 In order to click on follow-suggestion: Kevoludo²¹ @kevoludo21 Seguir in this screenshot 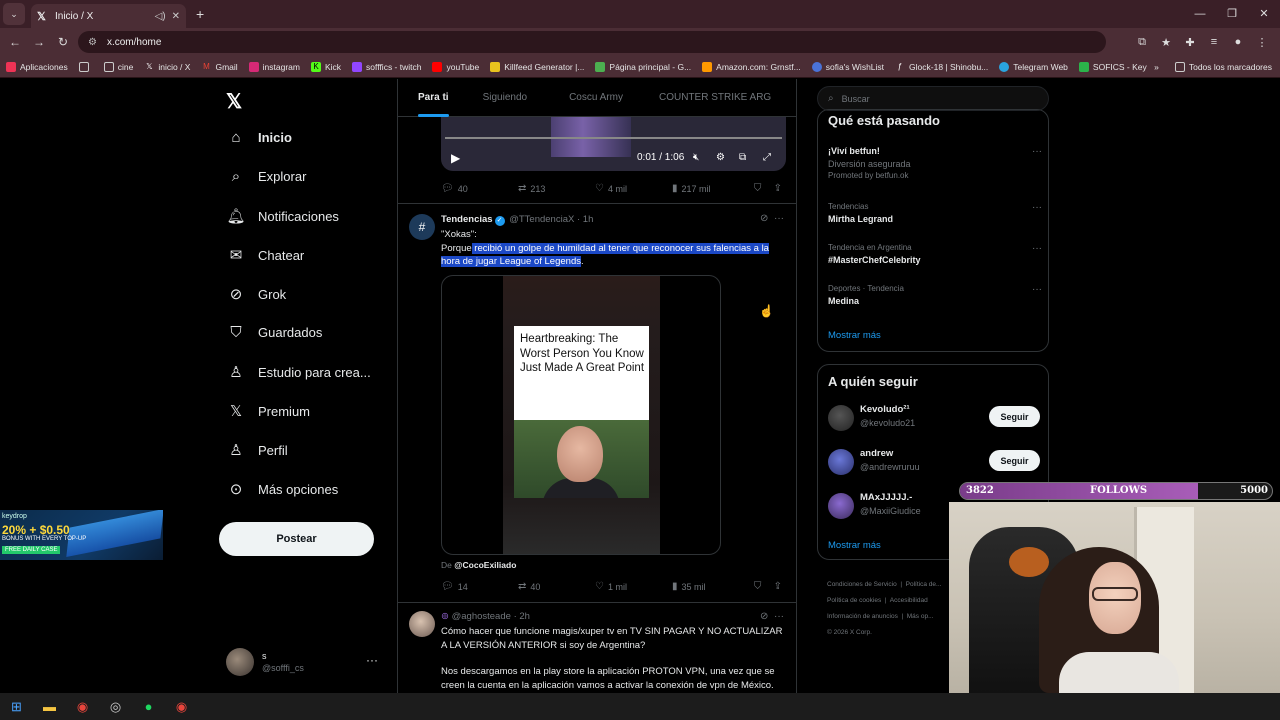, I will do `click(934, 418)`.